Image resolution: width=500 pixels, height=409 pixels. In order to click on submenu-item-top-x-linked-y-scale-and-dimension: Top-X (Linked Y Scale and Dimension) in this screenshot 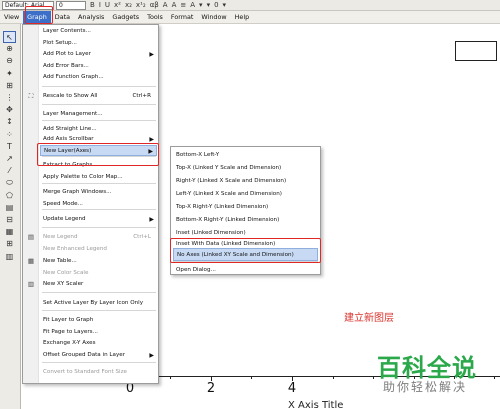, I will do `click(245, 168)`.